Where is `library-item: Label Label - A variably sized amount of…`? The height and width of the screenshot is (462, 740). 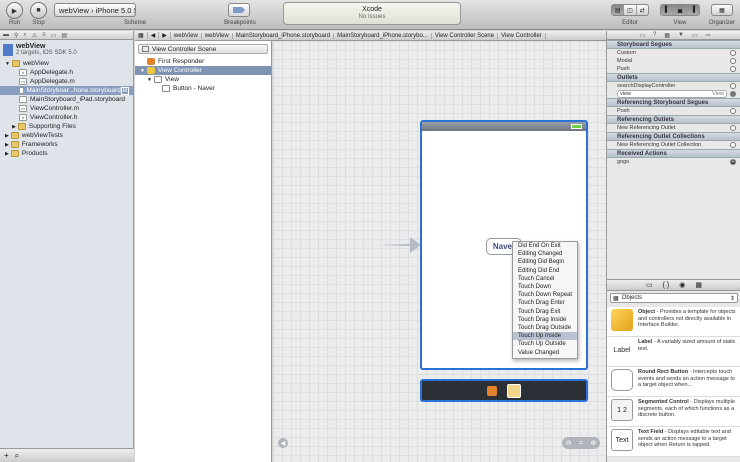 library-item: Label Label - A variably sized amount of… is located at coordinates (673, 352).